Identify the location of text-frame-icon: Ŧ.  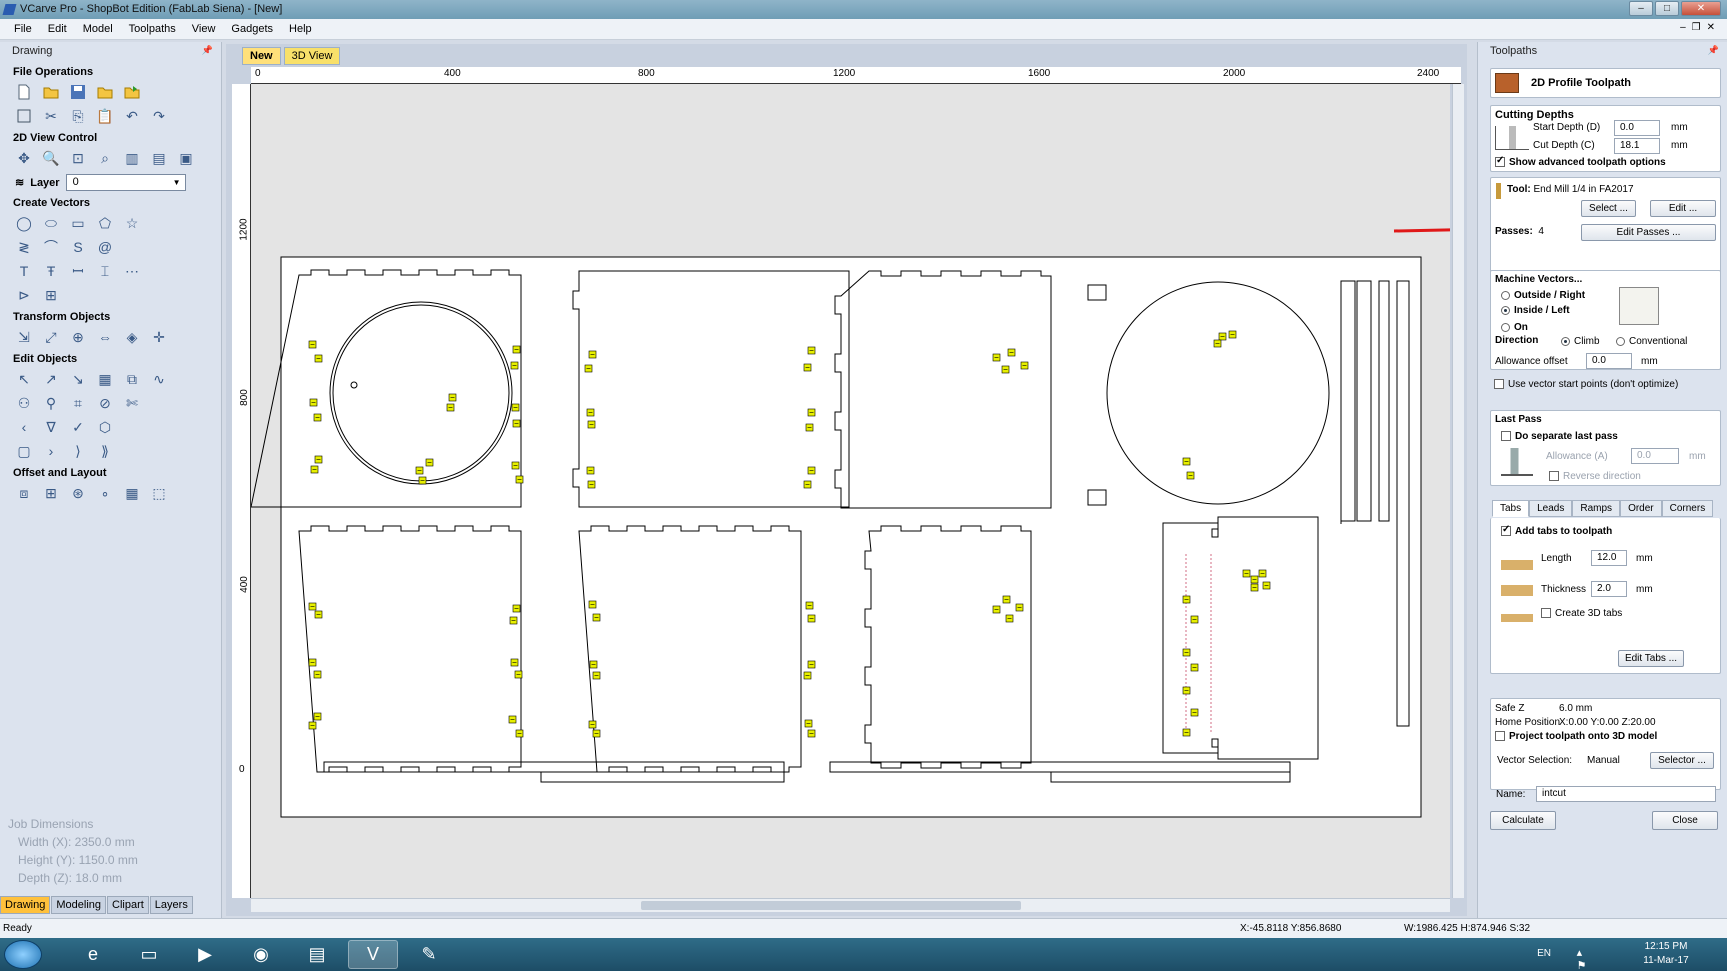
(51, 271).